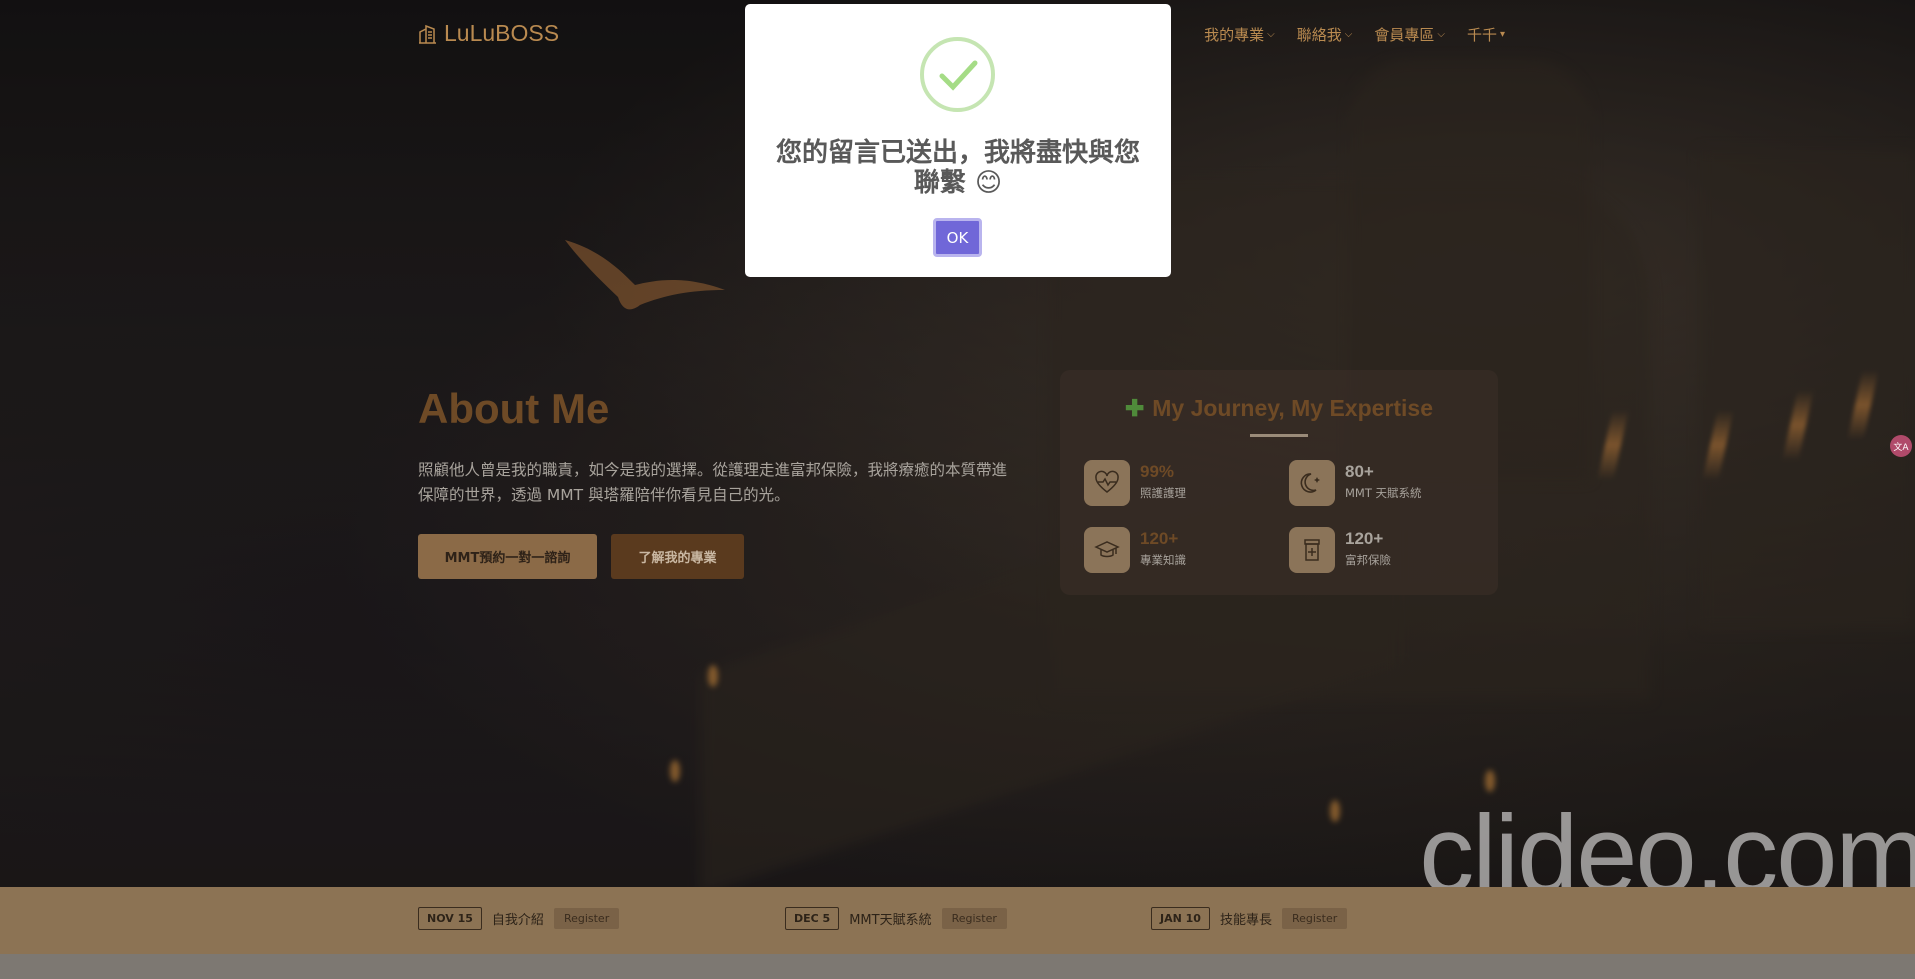 Image resolution: width=1915 pixels, height=979 pixels. I want to click on success-check-icon, so click(957, 74).